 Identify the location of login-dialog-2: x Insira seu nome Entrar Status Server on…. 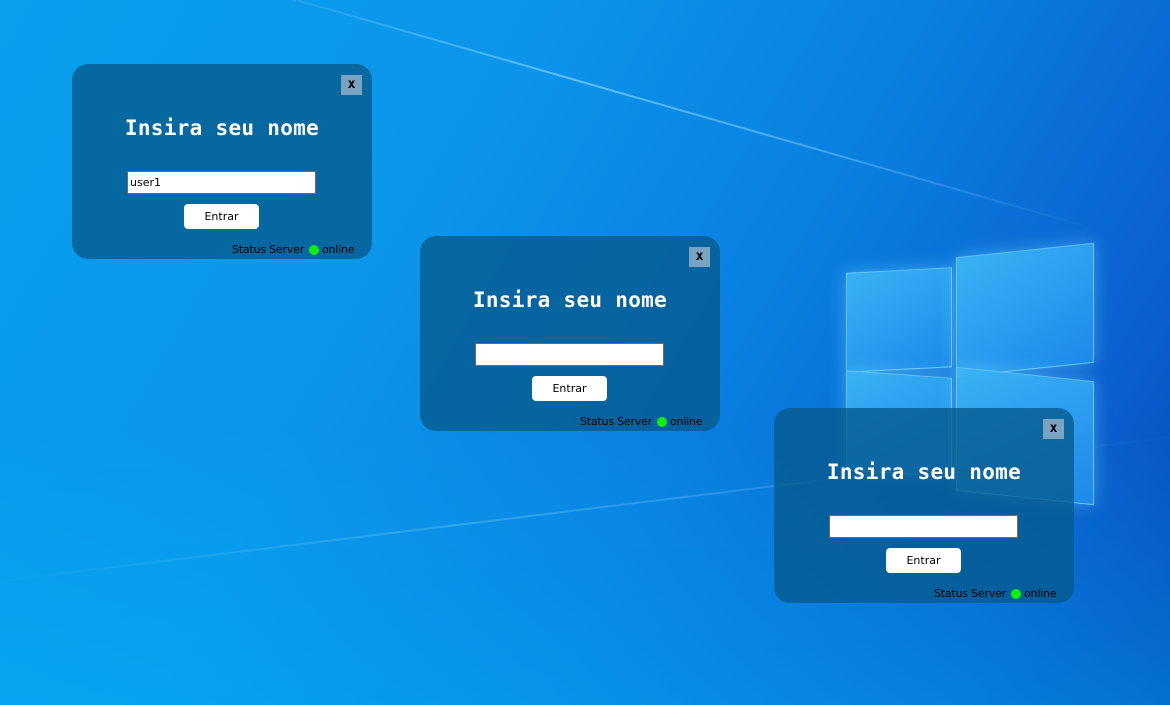
(570, 333).